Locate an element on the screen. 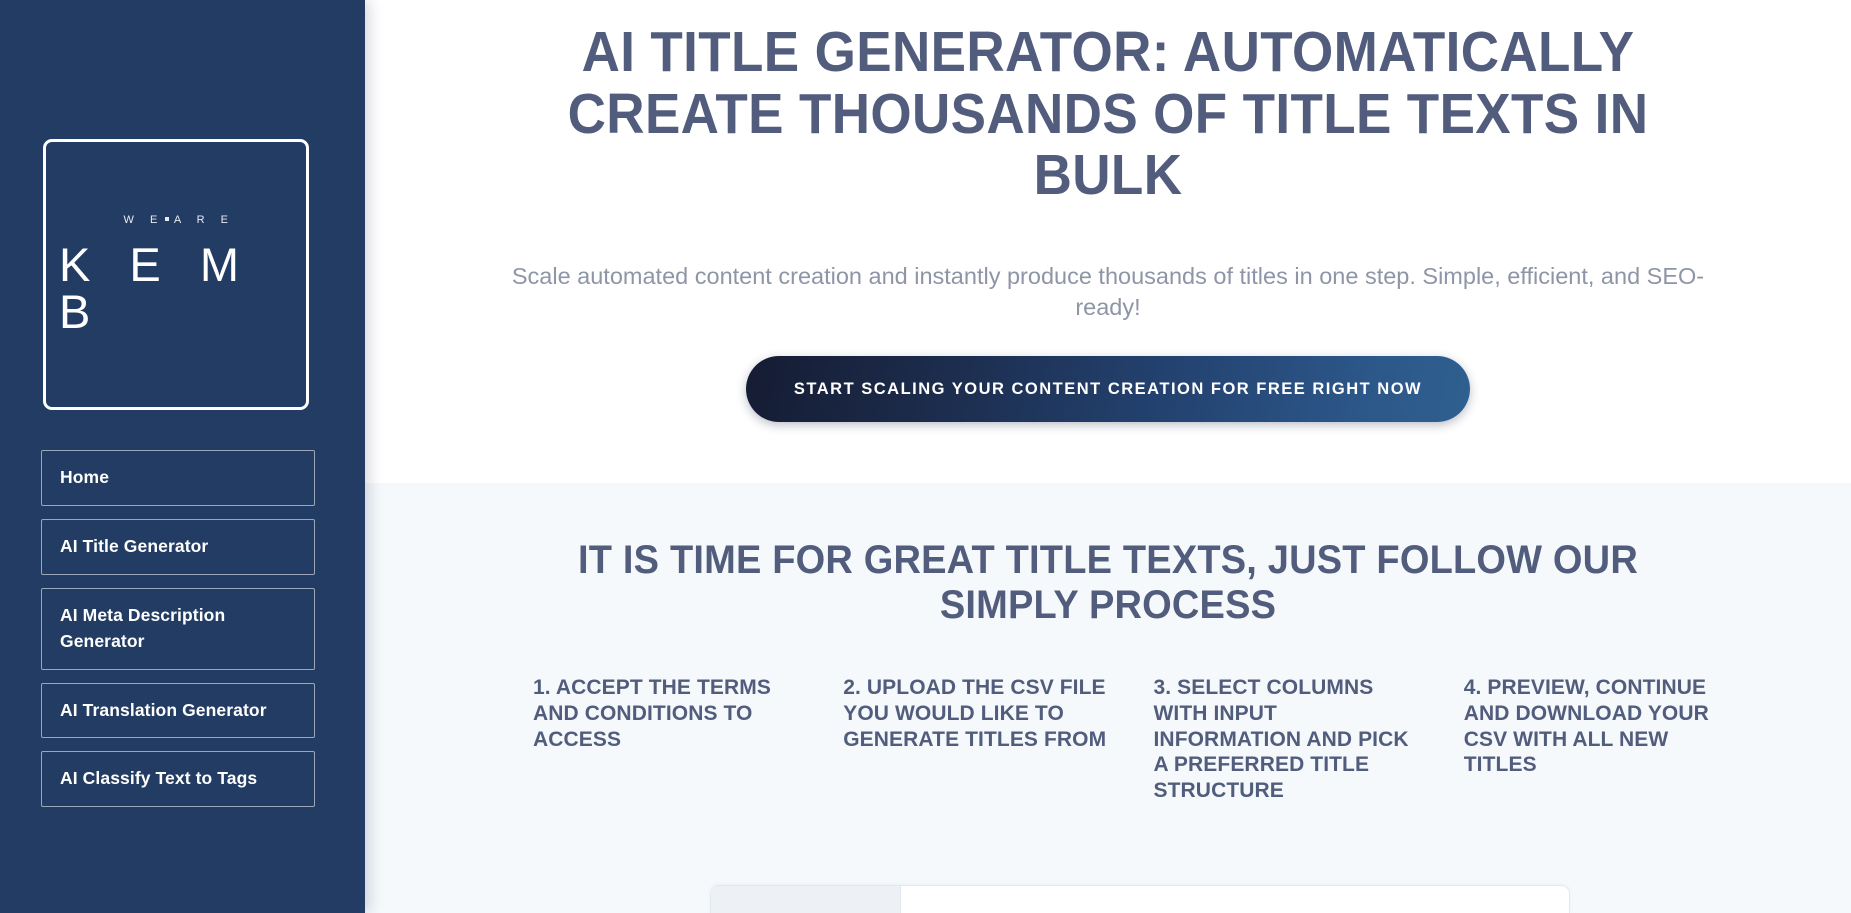 Image resolution: width=1851 pixels, height=913 pixels. preview-panel-main-column is located at coordinates (1235, 899).